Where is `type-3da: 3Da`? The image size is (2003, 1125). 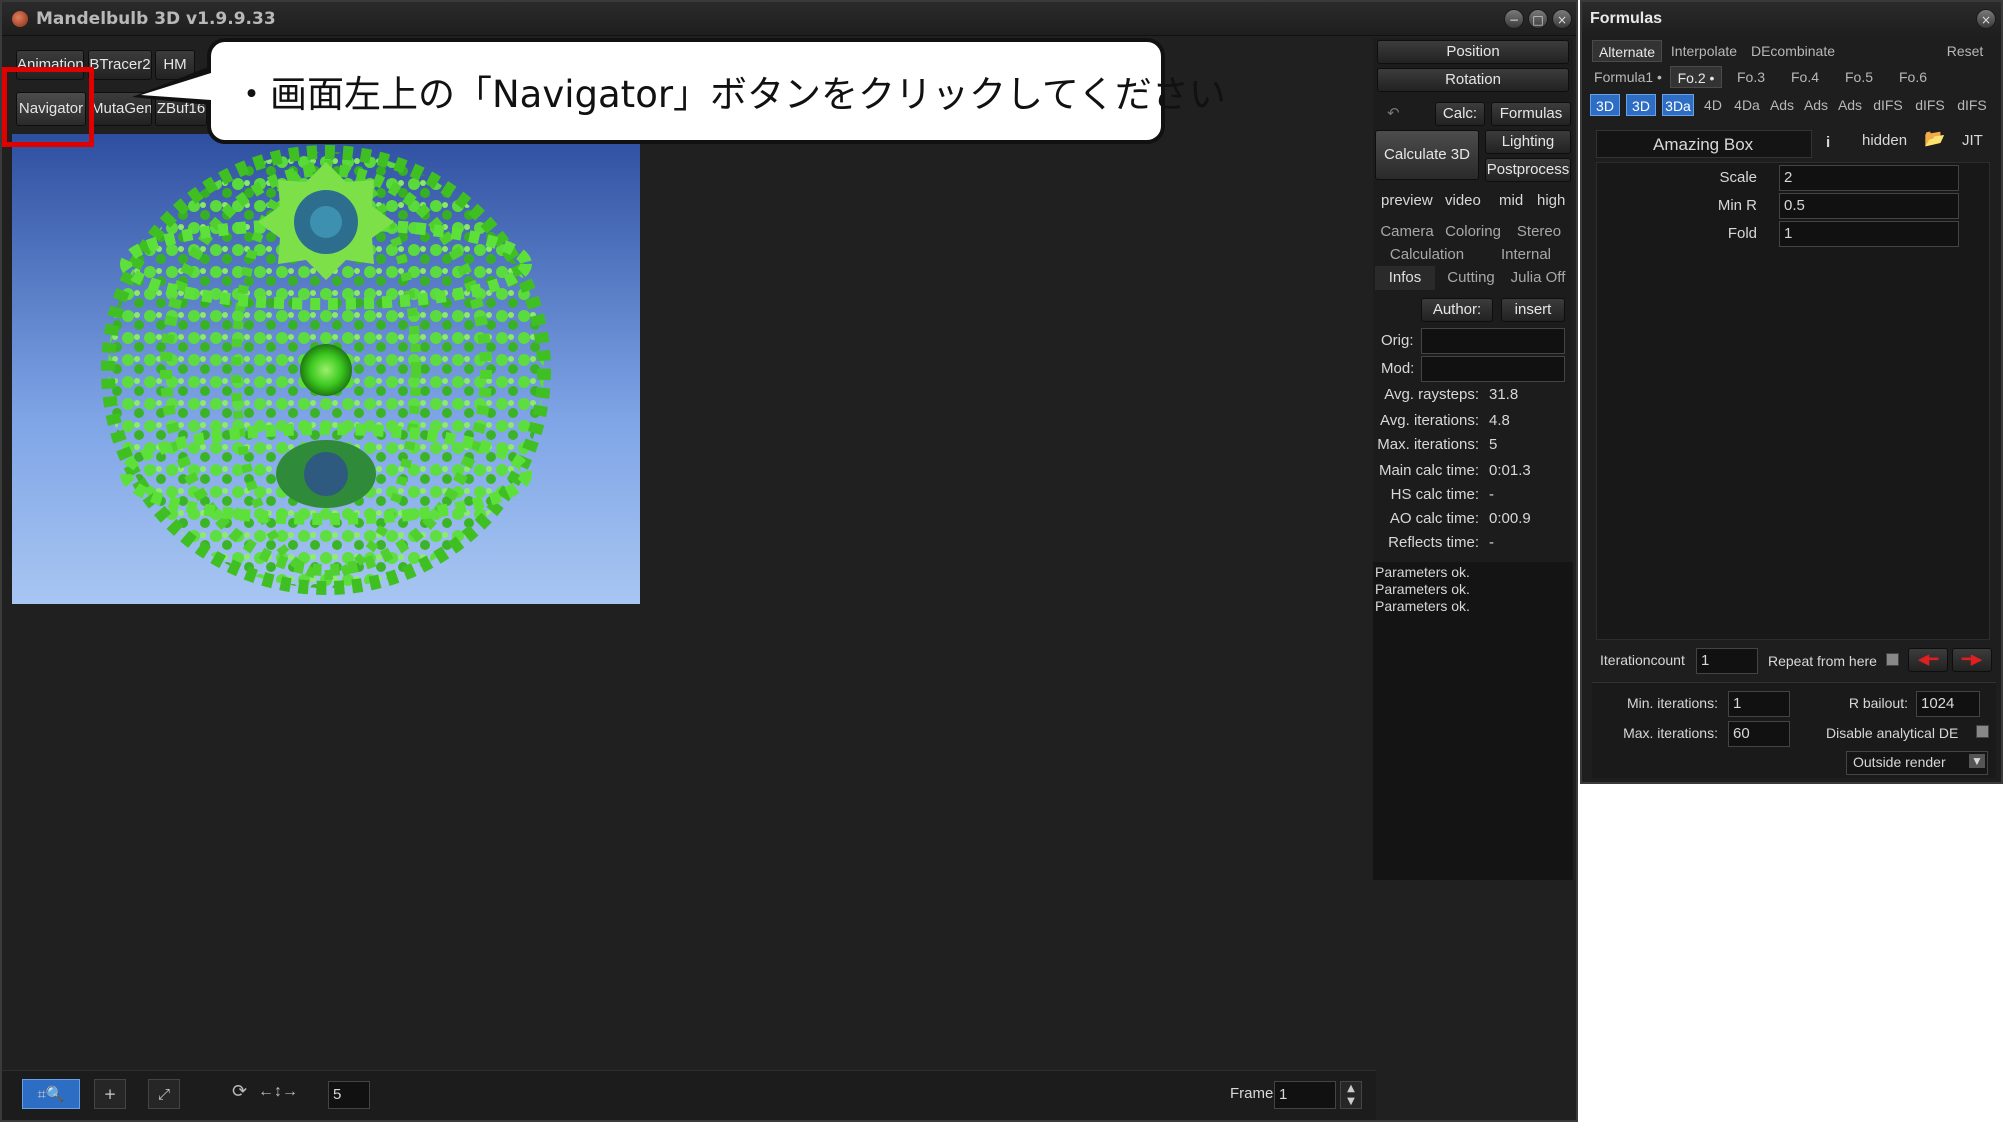 type-3da: 3Da is located at coordinates (1678, 105).